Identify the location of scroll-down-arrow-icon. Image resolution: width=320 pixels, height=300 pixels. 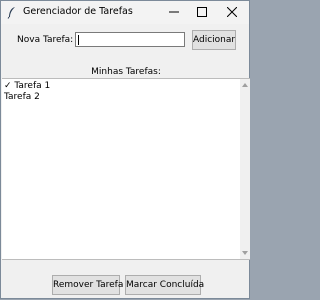
(245, 253).